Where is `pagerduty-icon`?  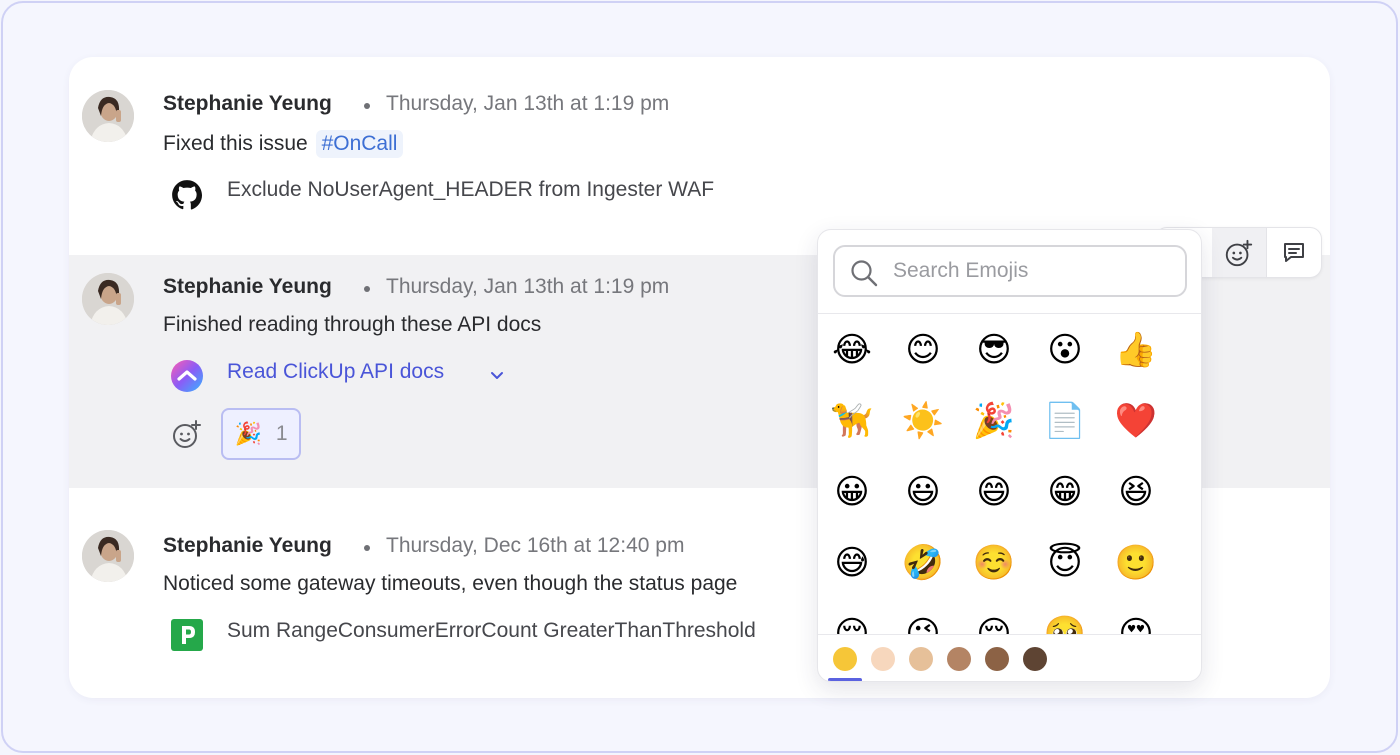
pagerduty-icon is located at coordinates (187, 635).